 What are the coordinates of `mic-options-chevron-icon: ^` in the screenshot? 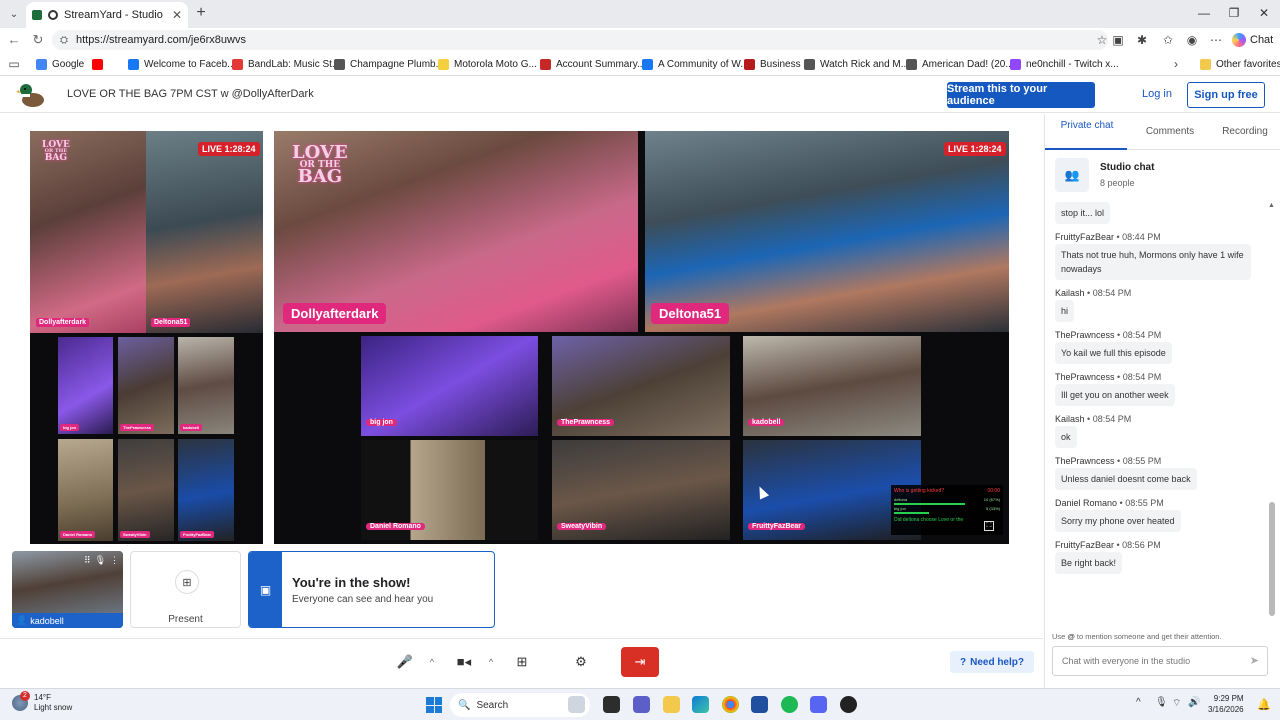 It's located at (432, 662).